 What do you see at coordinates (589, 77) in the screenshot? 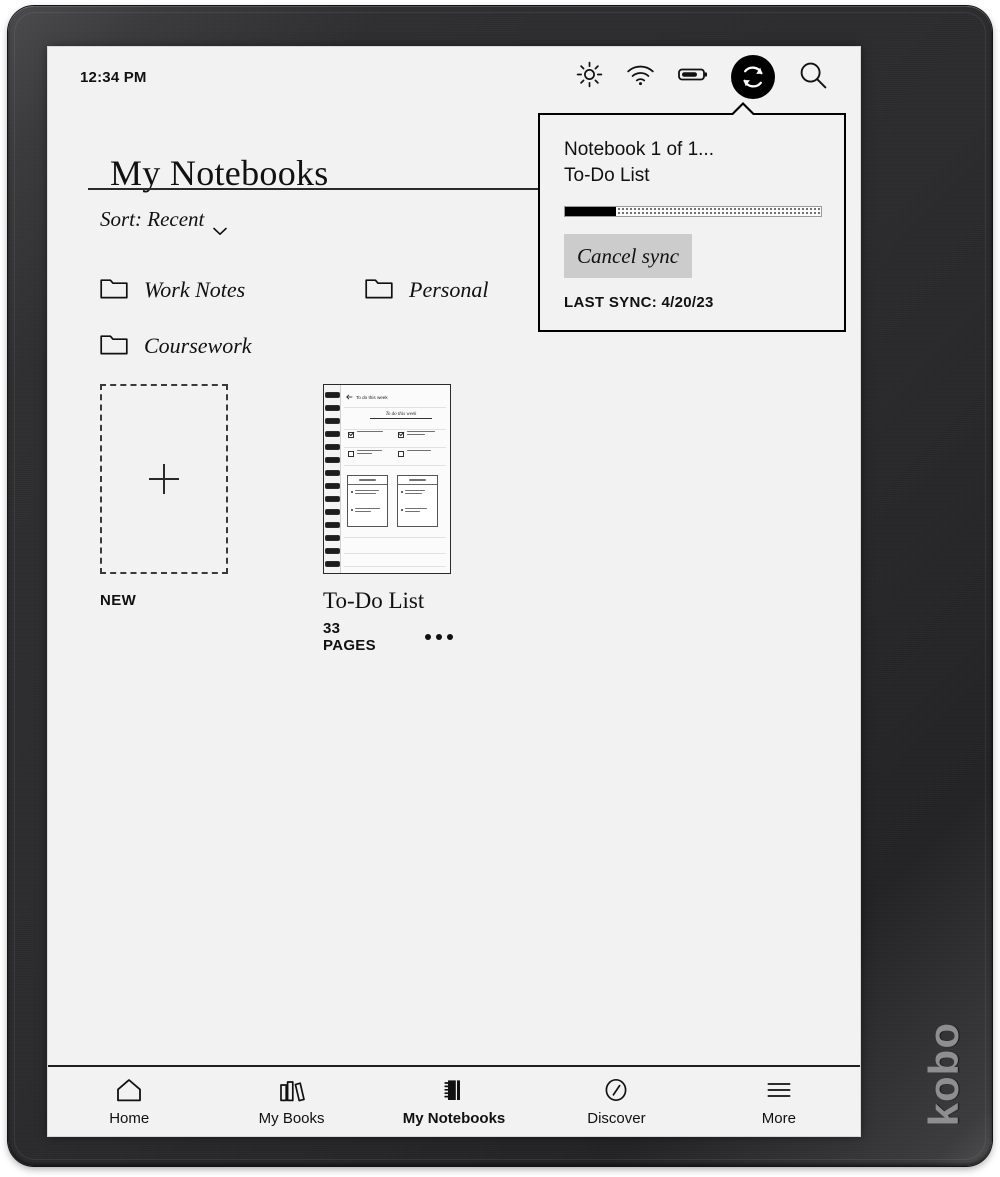
I see `brightness-icon` at bounding box center [589, 77].